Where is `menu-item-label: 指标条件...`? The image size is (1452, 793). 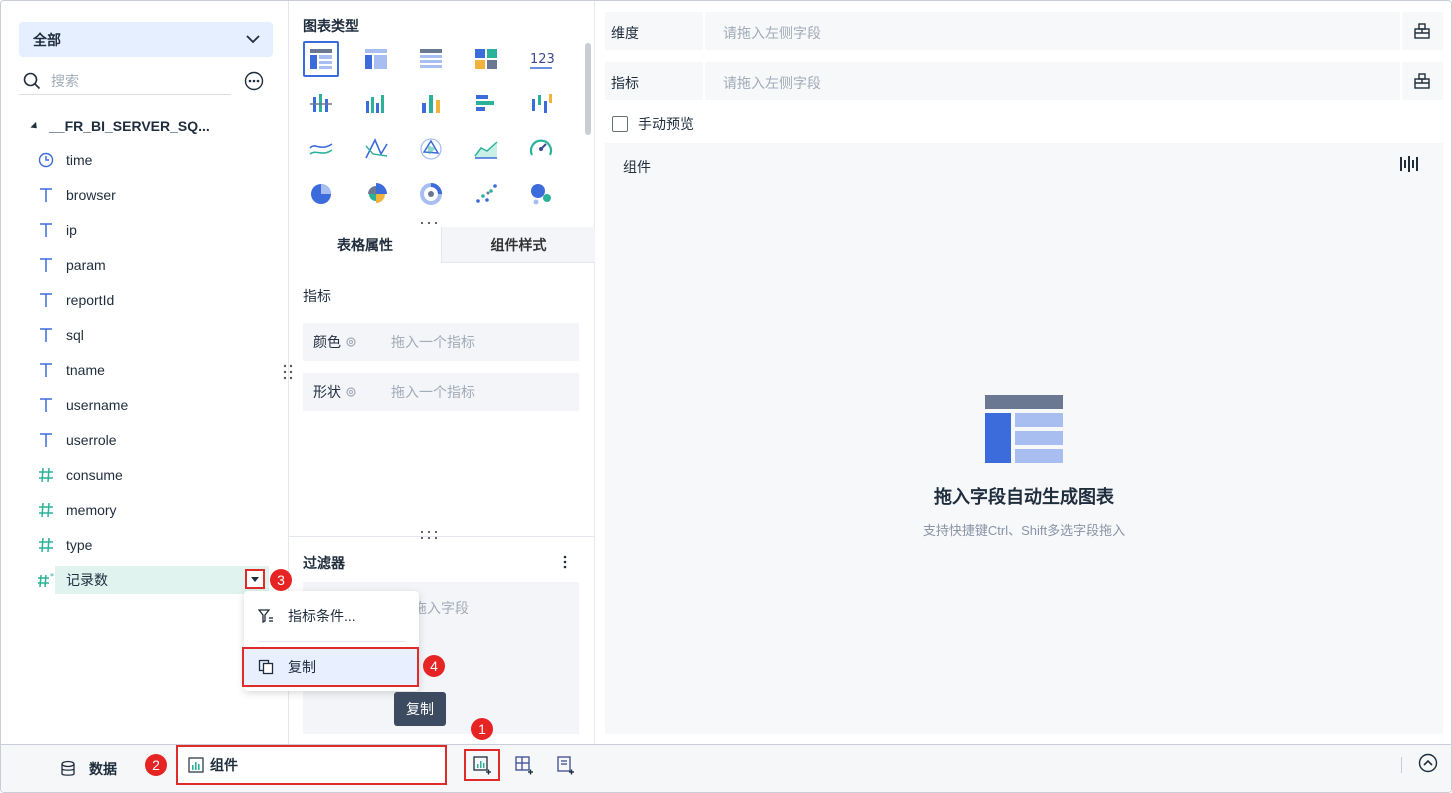
menu-item-label: 指标条件... is located at coordinates (322, 616).